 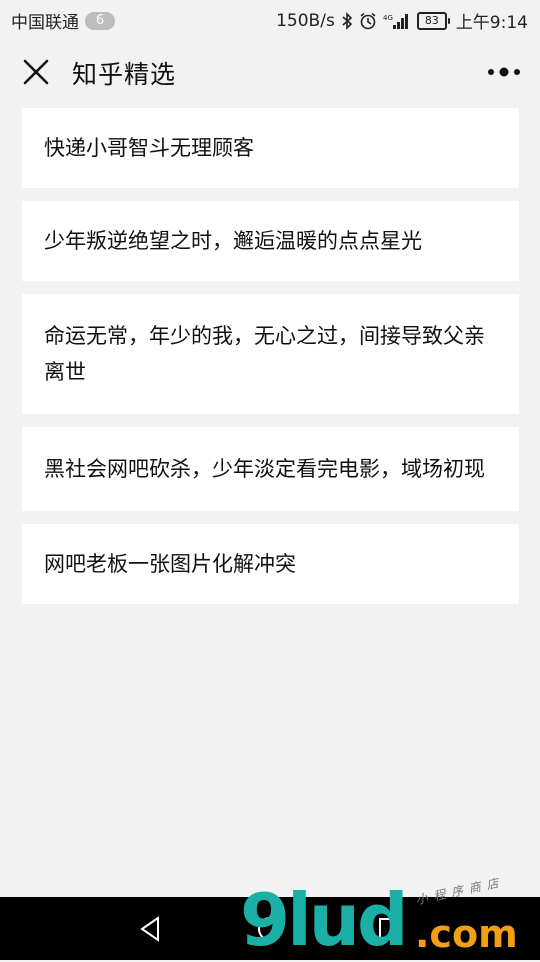 What do you see at coordinates (270, 148) in the screenshot?
I see `article-item: 快递小哥智斗无理顾客` at bounding box center [270, 148].